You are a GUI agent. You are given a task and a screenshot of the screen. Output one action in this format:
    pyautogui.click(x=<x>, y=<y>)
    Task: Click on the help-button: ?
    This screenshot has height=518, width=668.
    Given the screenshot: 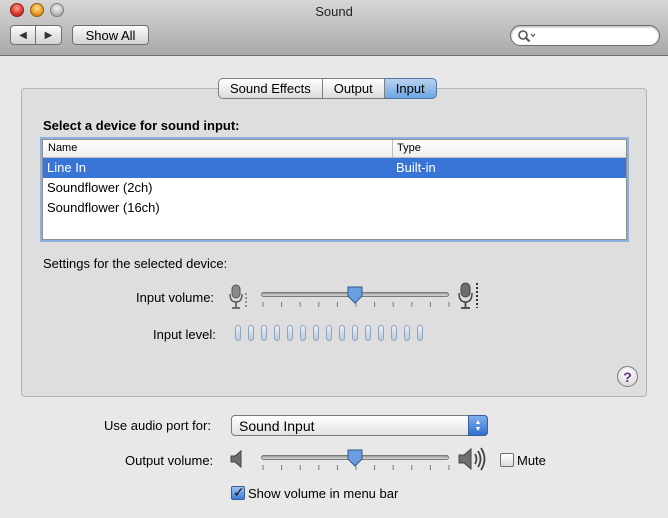 What is the action you would take?
    pyautogui.click(x=627, y=376)
    